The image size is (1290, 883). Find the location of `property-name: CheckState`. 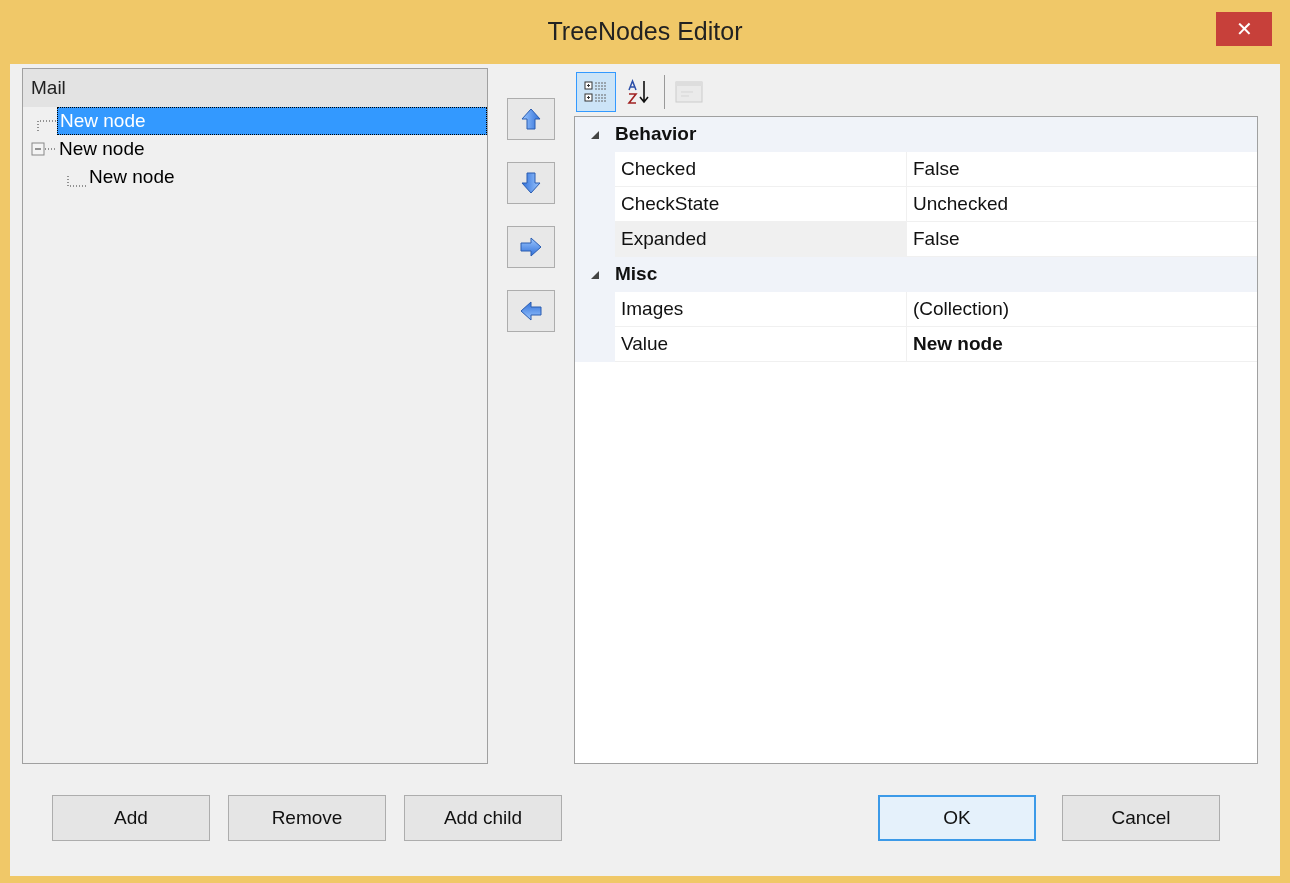

property-name: CheckState is located at coordinates (761, 204).